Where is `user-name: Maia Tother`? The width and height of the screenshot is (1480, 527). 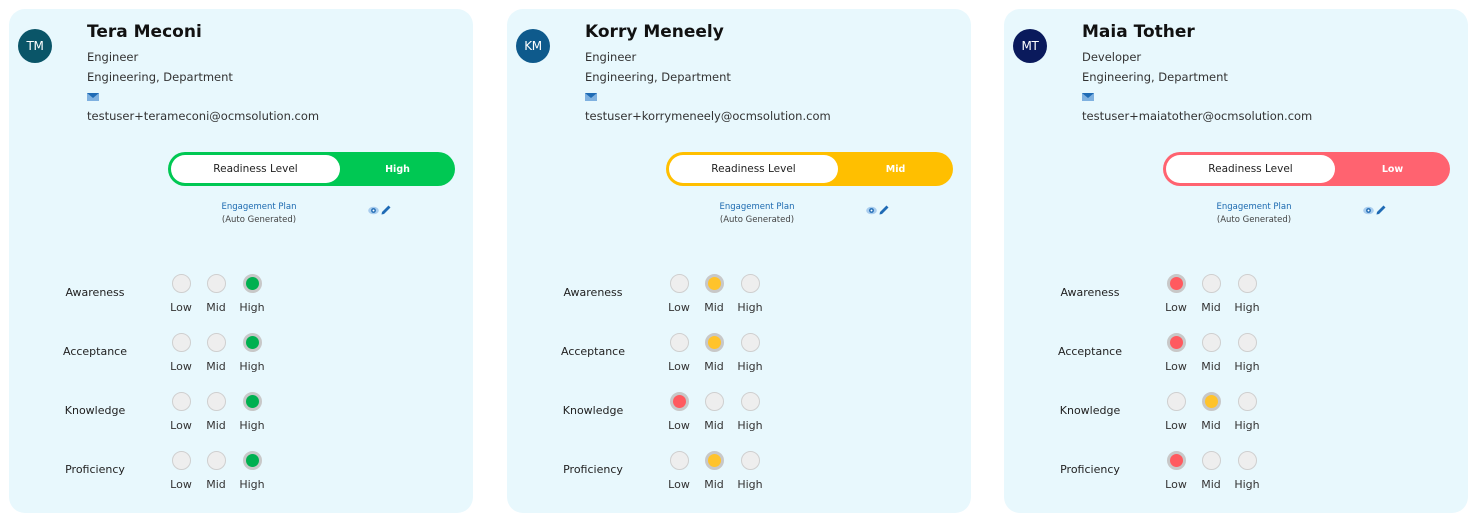
user-name: Maia Tother is located at coordinates (1138, 32).